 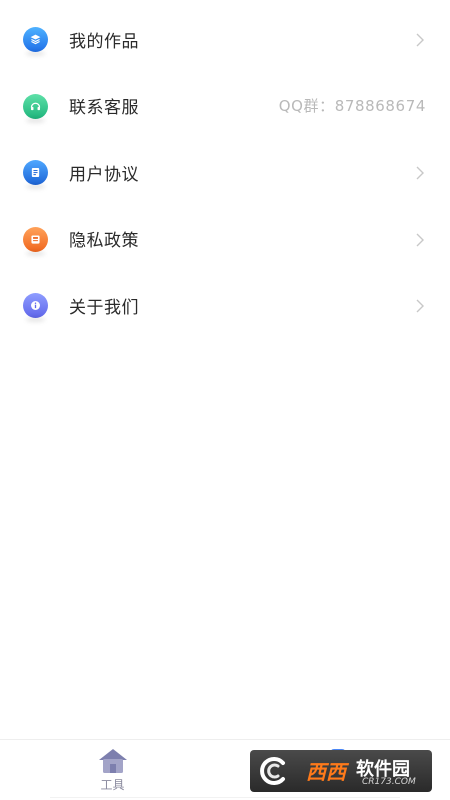 I want to click on home-indicator-line, so click(x=225, y=797).